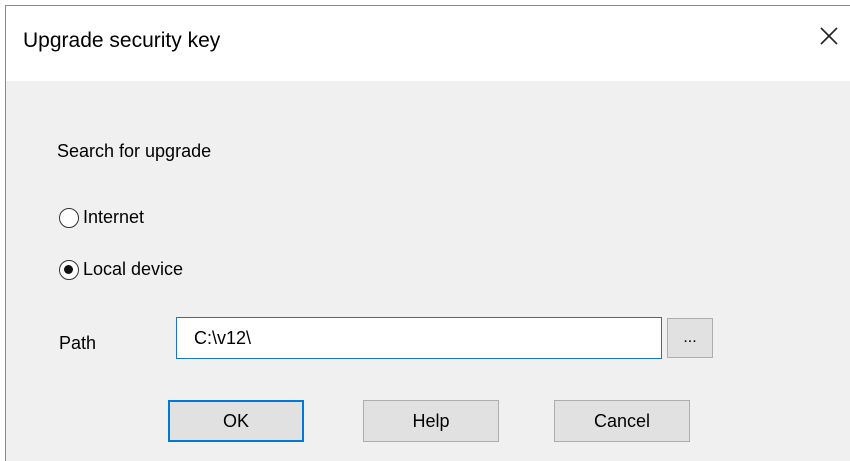 This screenshot has width=850, height=461. What do you see at coordinates (236, 421) in the screenshot?
I see `ok-button: OK` at bounding box center [236, 421].